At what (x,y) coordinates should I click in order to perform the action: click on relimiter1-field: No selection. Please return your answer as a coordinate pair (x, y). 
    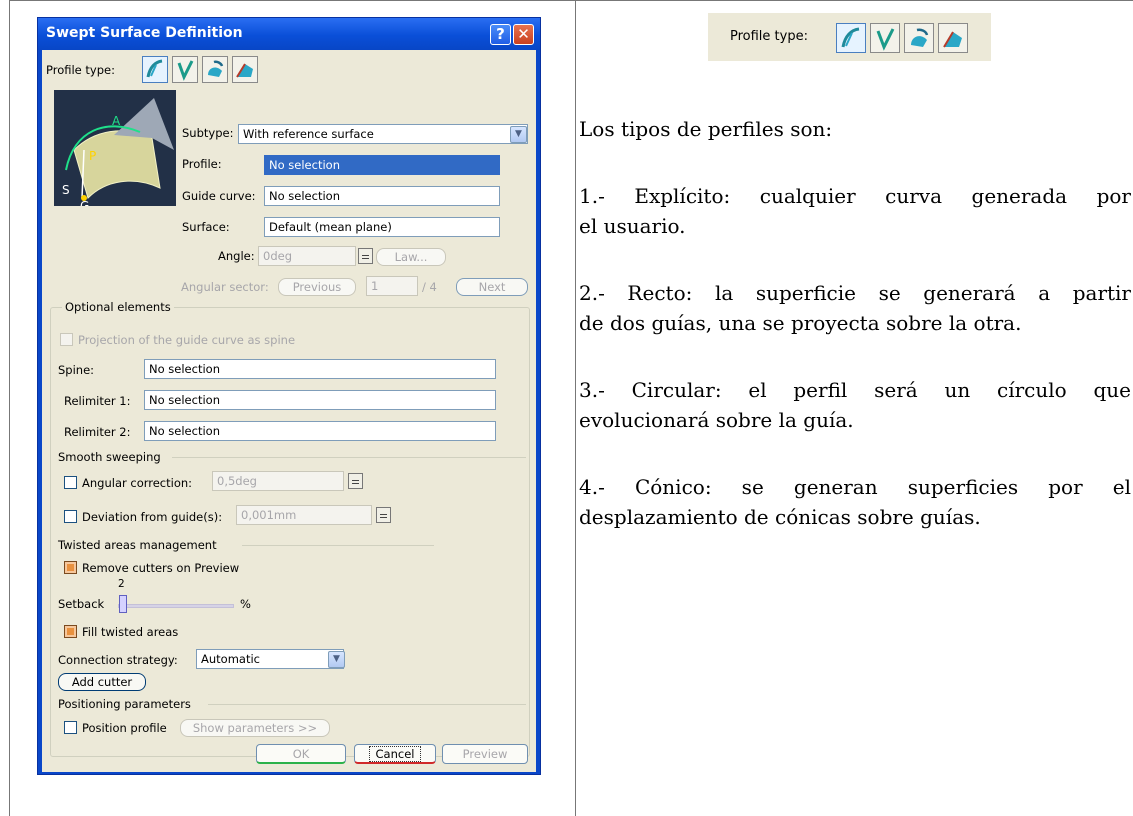
    Looking at the image, I should click on (320, 400).